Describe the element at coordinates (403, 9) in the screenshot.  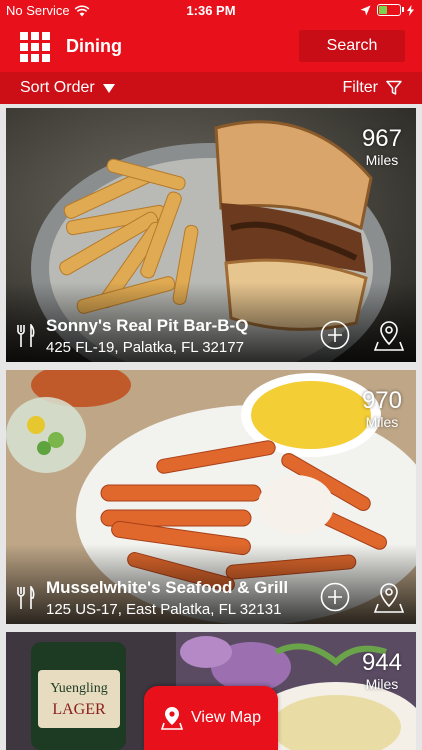
I see `battery-nub` at that location.